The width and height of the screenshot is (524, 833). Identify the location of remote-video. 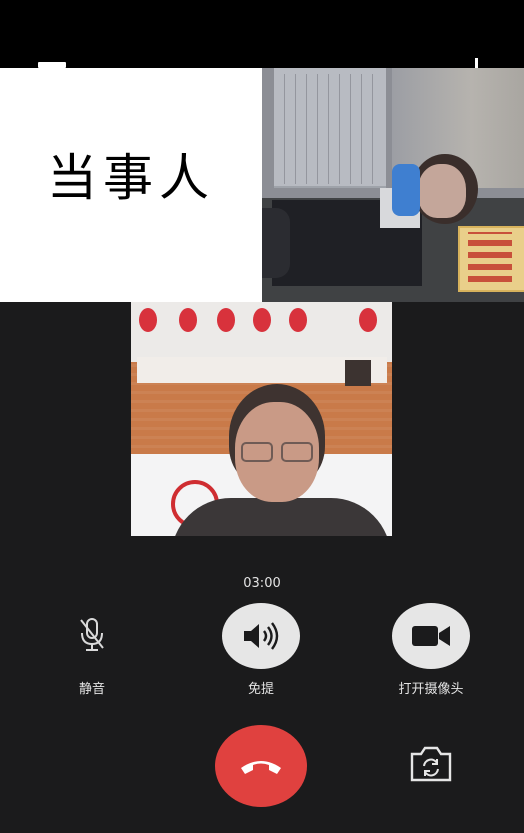
(393, 185).